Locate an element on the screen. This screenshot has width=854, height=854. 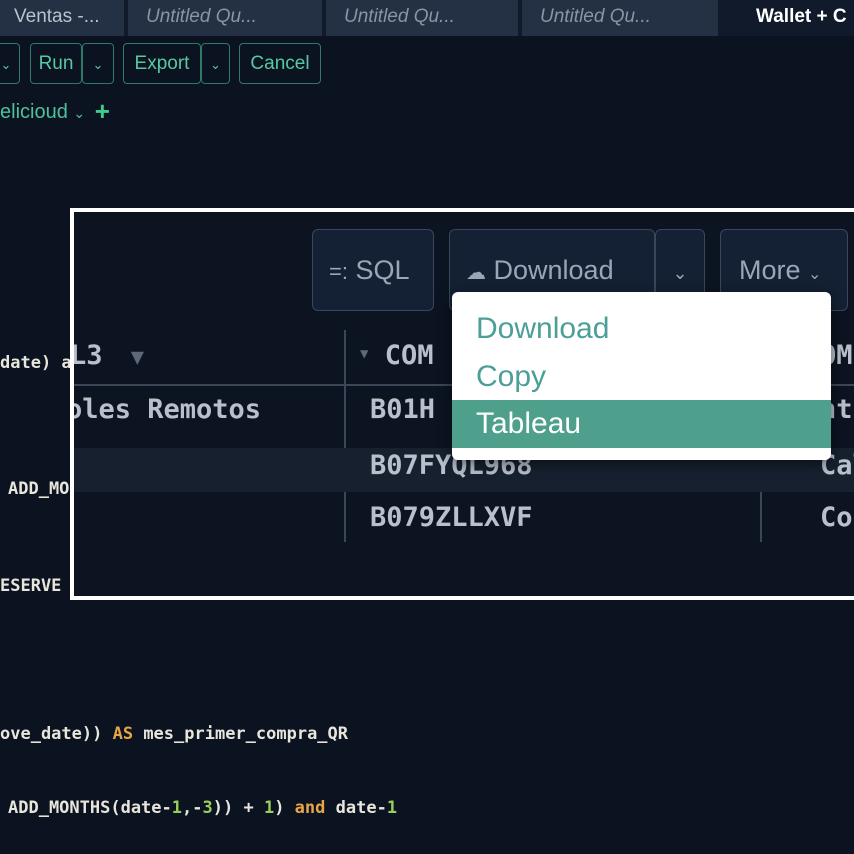
sql-label: SQL is located at coordinates (382, 270).